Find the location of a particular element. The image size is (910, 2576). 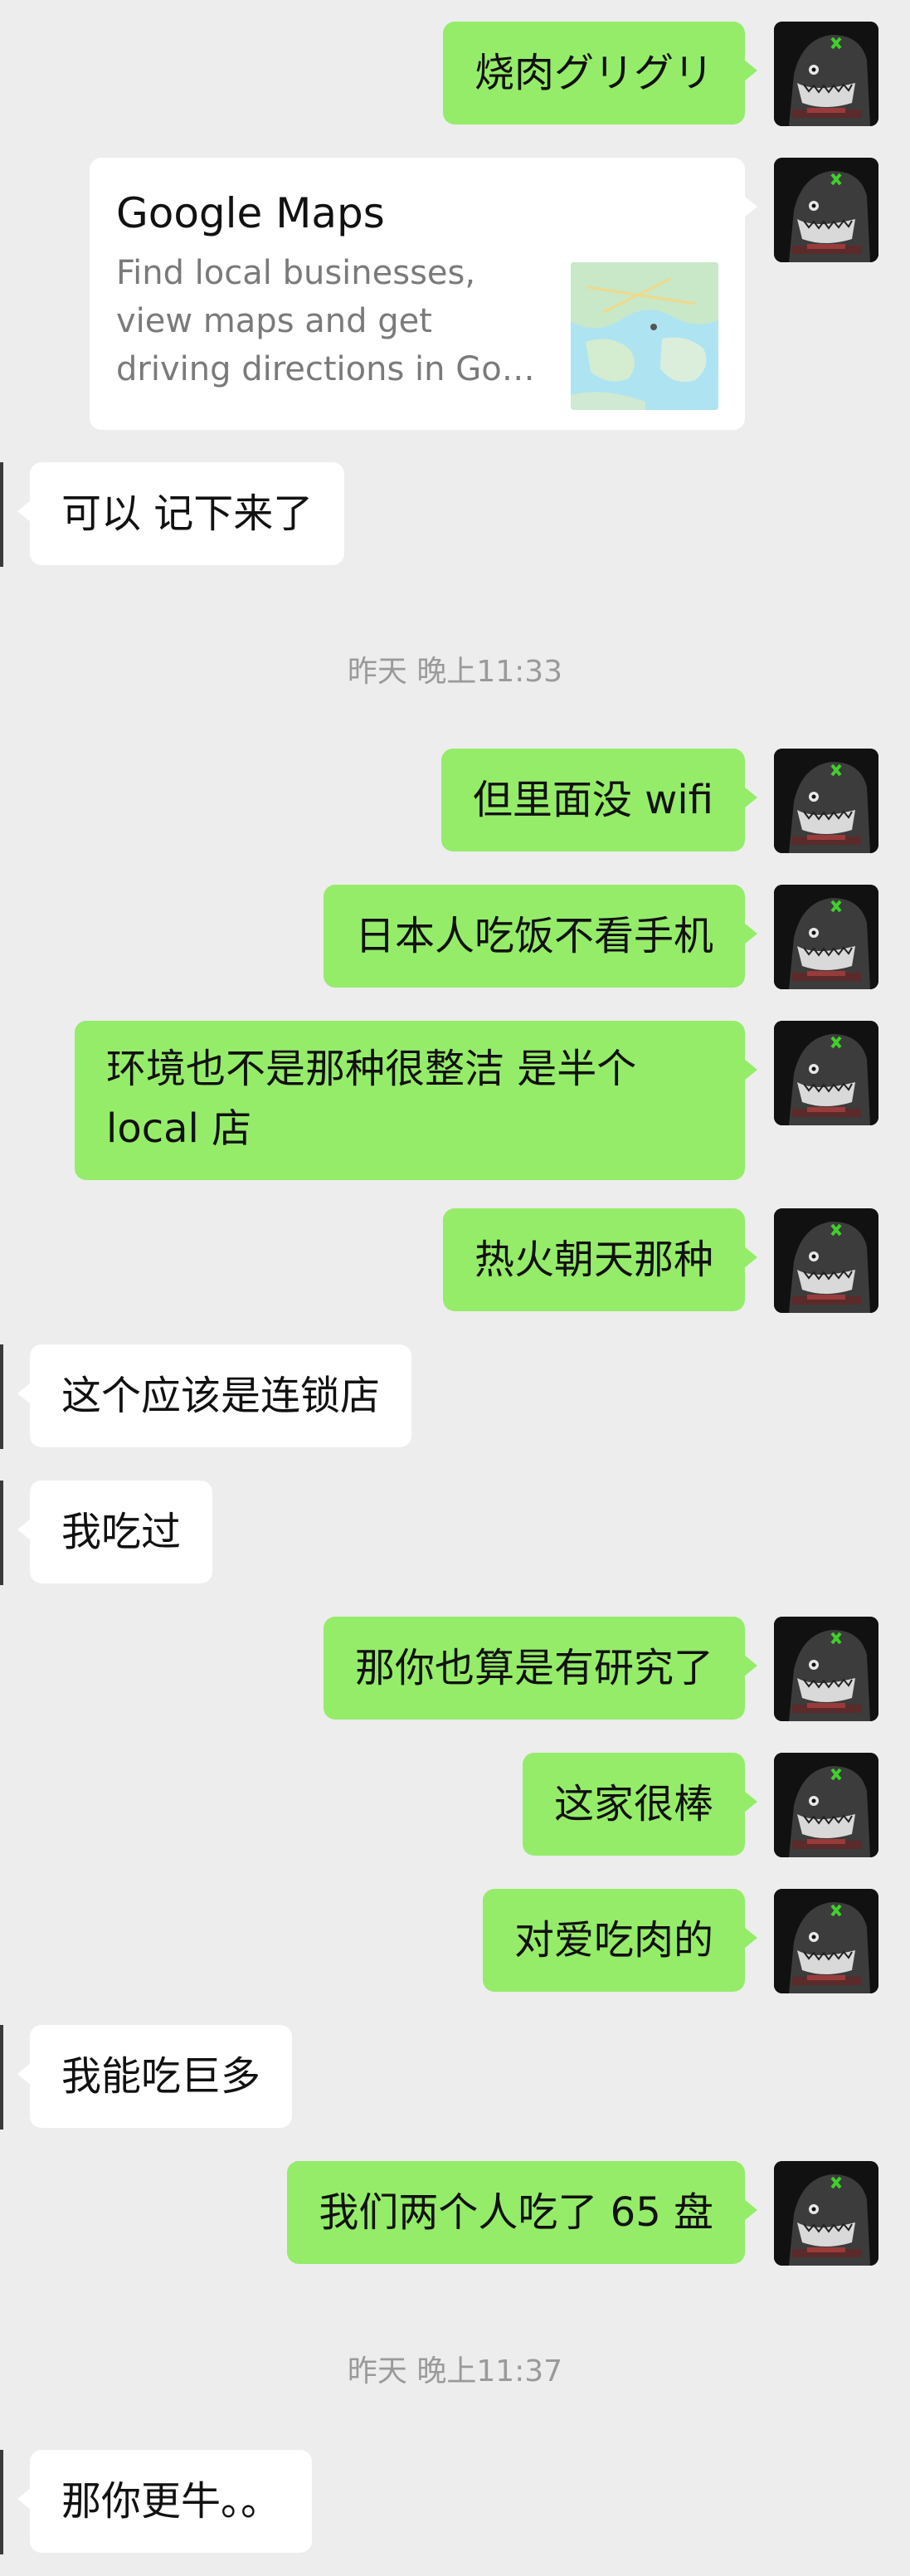

map-thumbnail-icon is located at coordinates (644, 336).